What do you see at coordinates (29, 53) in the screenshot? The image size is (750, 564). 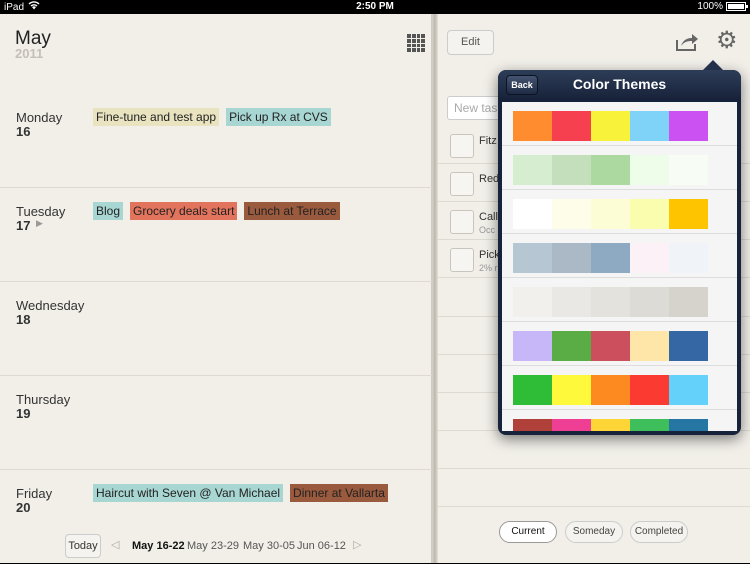 I see `year-label: 2011` at bounding box center [29, 53].